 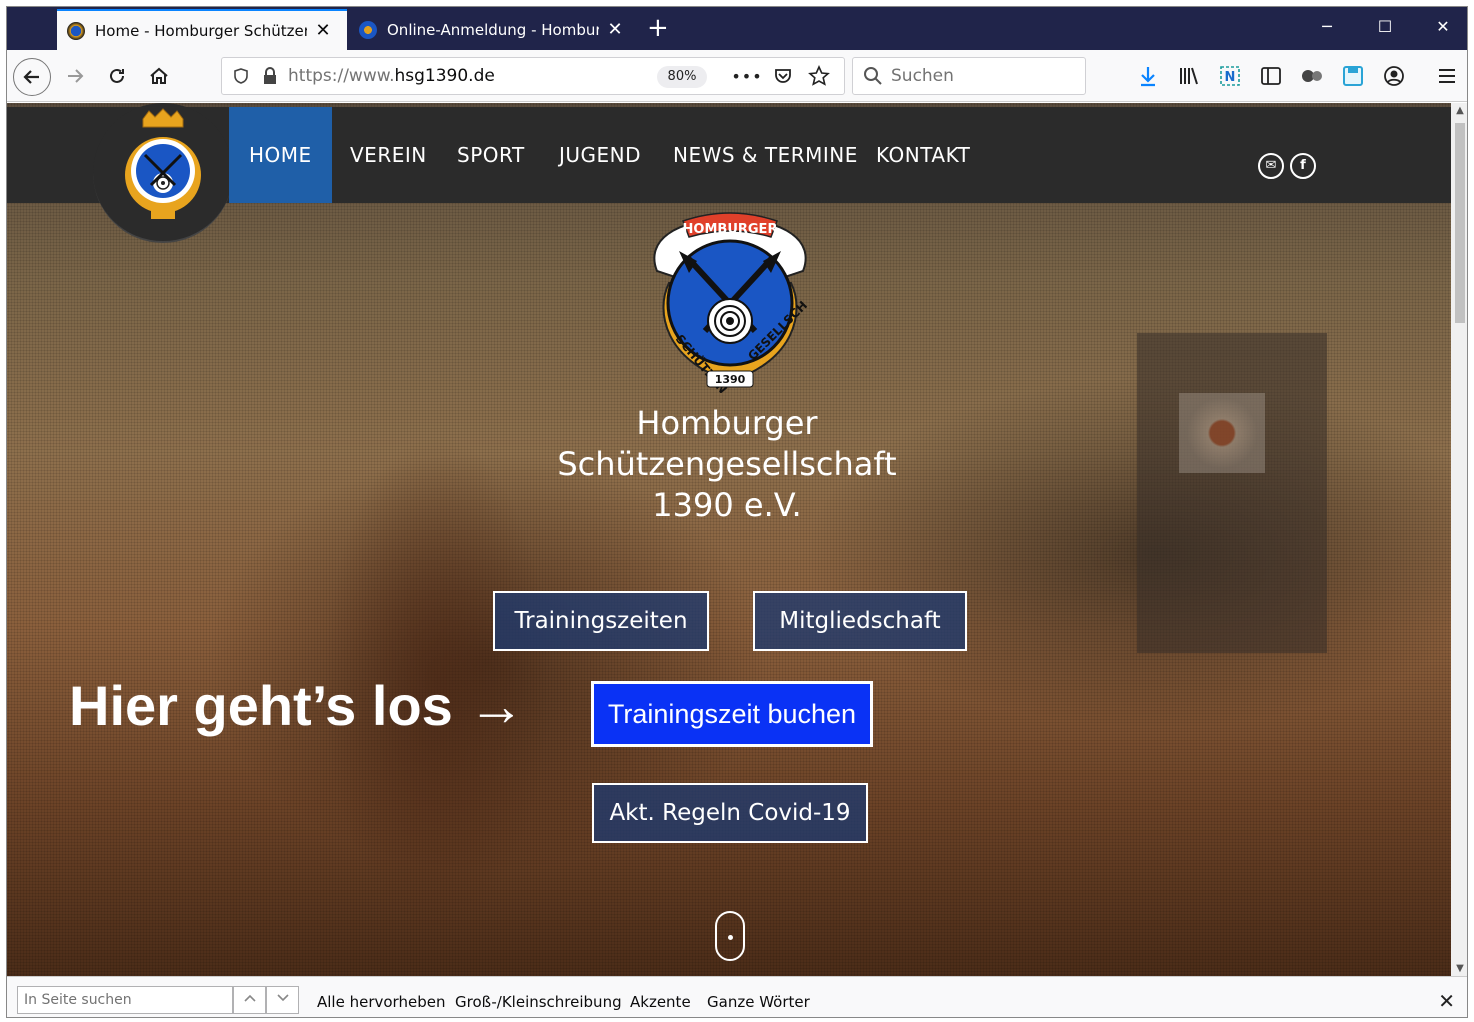 I want to click on scroll-down-mouse-icon, so click(x=730, y=936).